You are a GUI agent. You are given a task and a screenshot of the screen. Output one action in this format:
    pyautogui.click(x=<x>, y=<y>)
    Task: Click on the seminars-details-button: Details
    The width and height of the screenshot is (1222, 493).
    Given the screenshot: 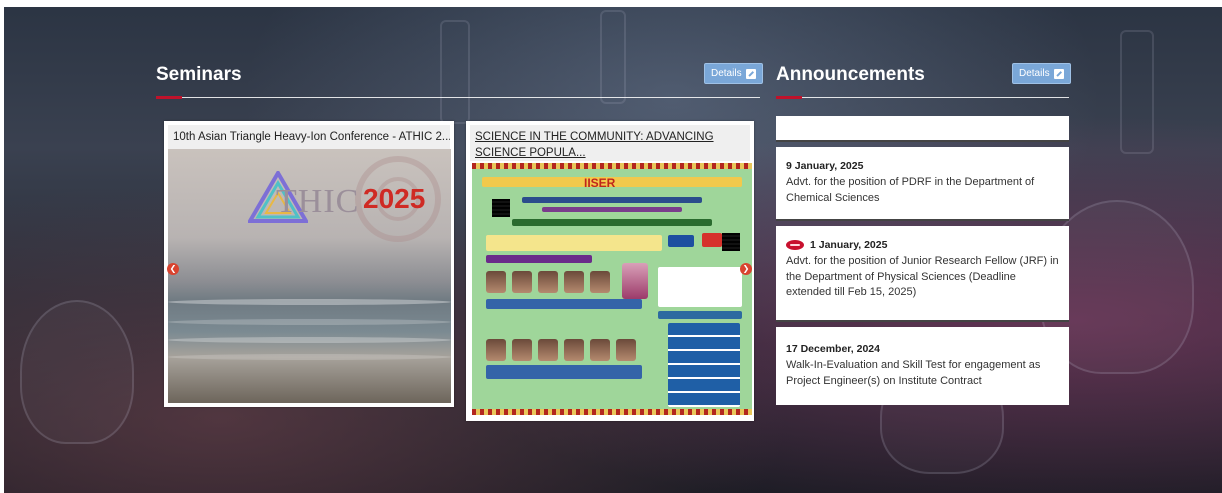 What is the action you would take?
    pyautogui.click(x=733, y=73)
    